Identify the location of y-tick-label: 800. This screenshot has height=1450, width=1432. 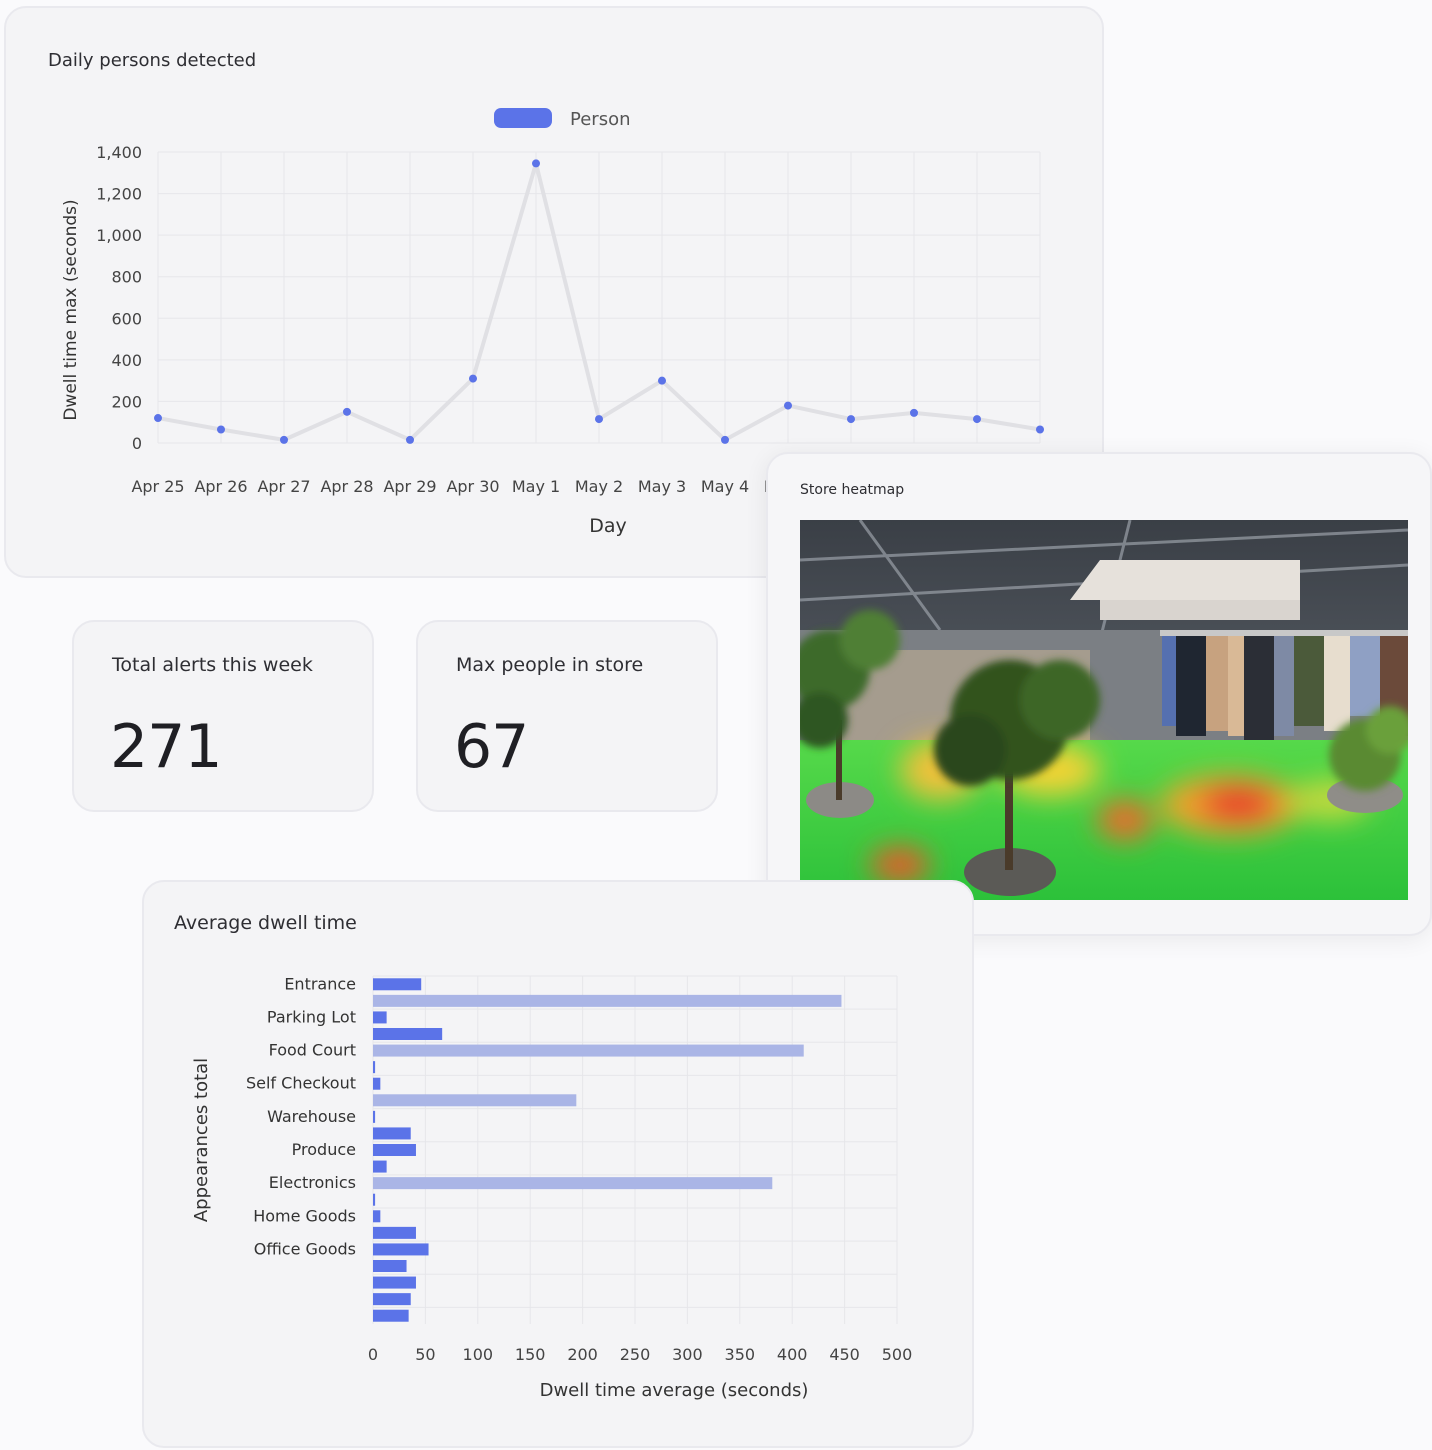
(126, 277).